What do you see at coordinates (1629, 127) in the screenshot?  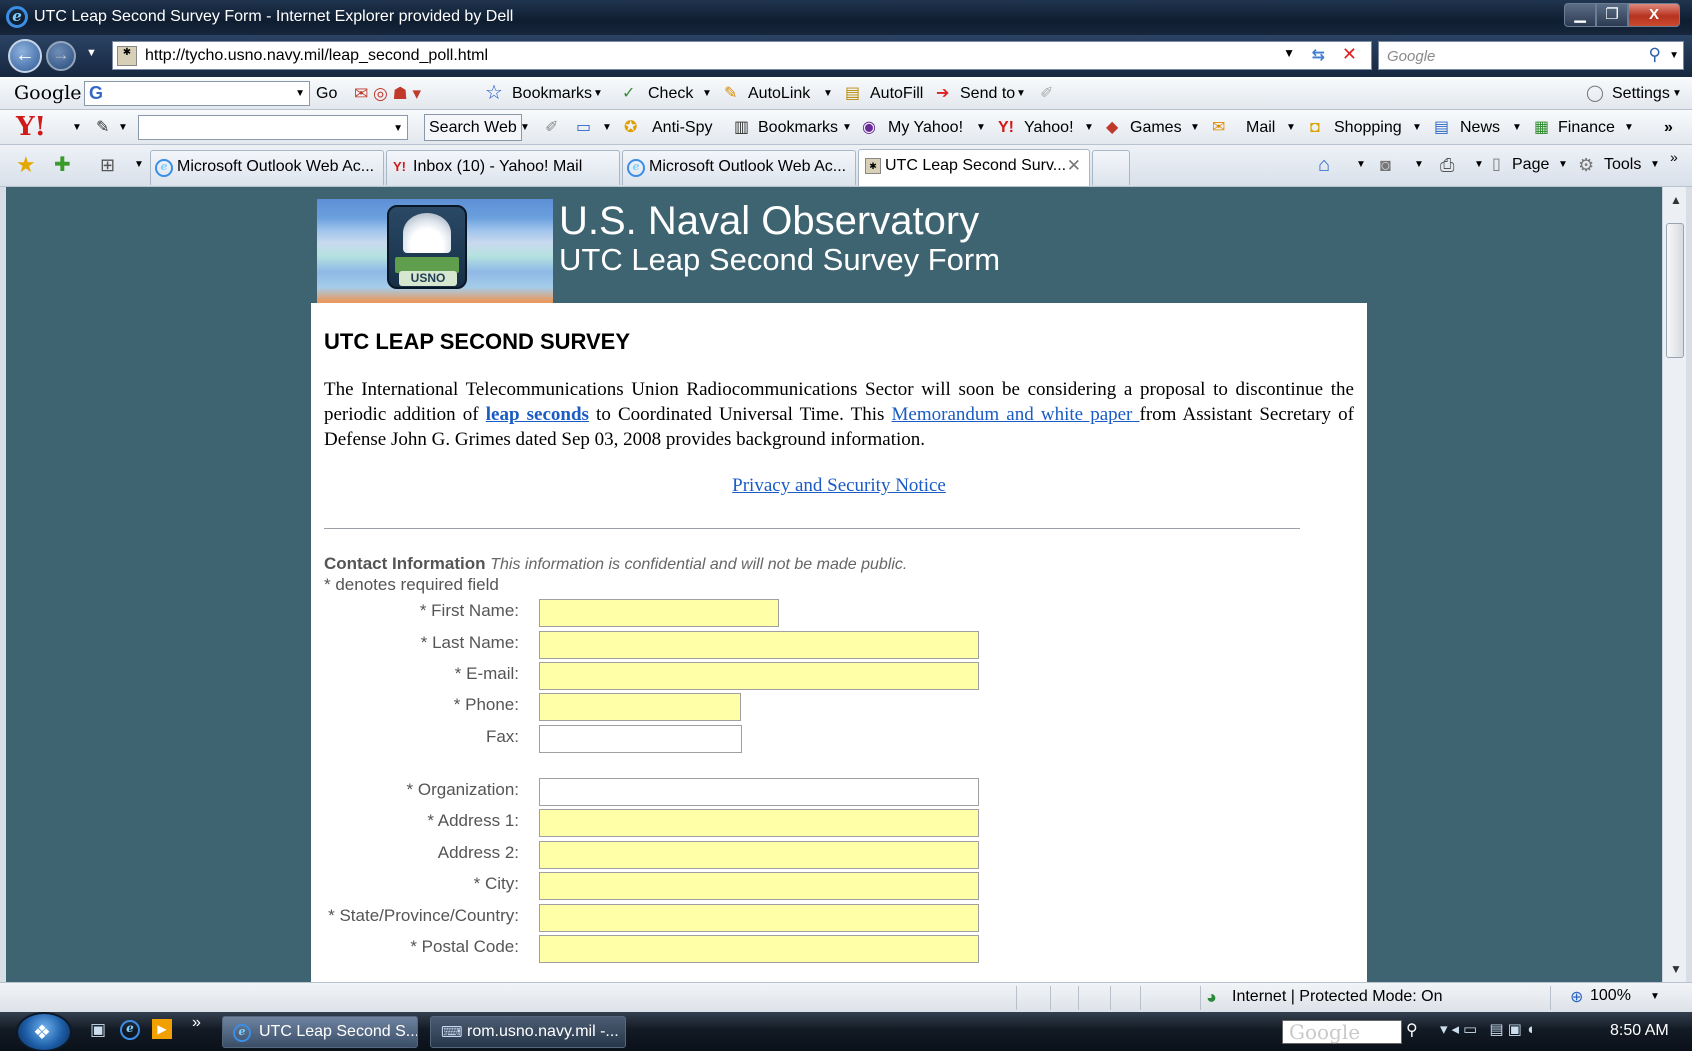 I see `finance-dropdown-icon: ▼` at bounding box center [1629, 127].